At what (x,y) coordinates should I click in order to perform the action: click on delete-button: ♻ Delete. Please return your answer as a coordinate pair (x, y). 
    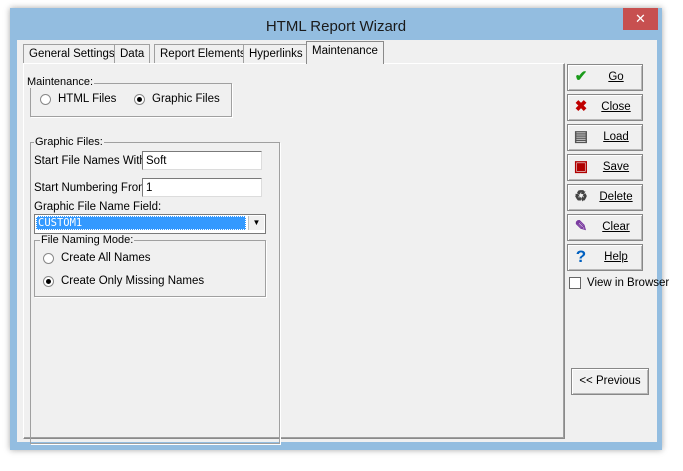
    Looking at the image, I should click on (605, 197).